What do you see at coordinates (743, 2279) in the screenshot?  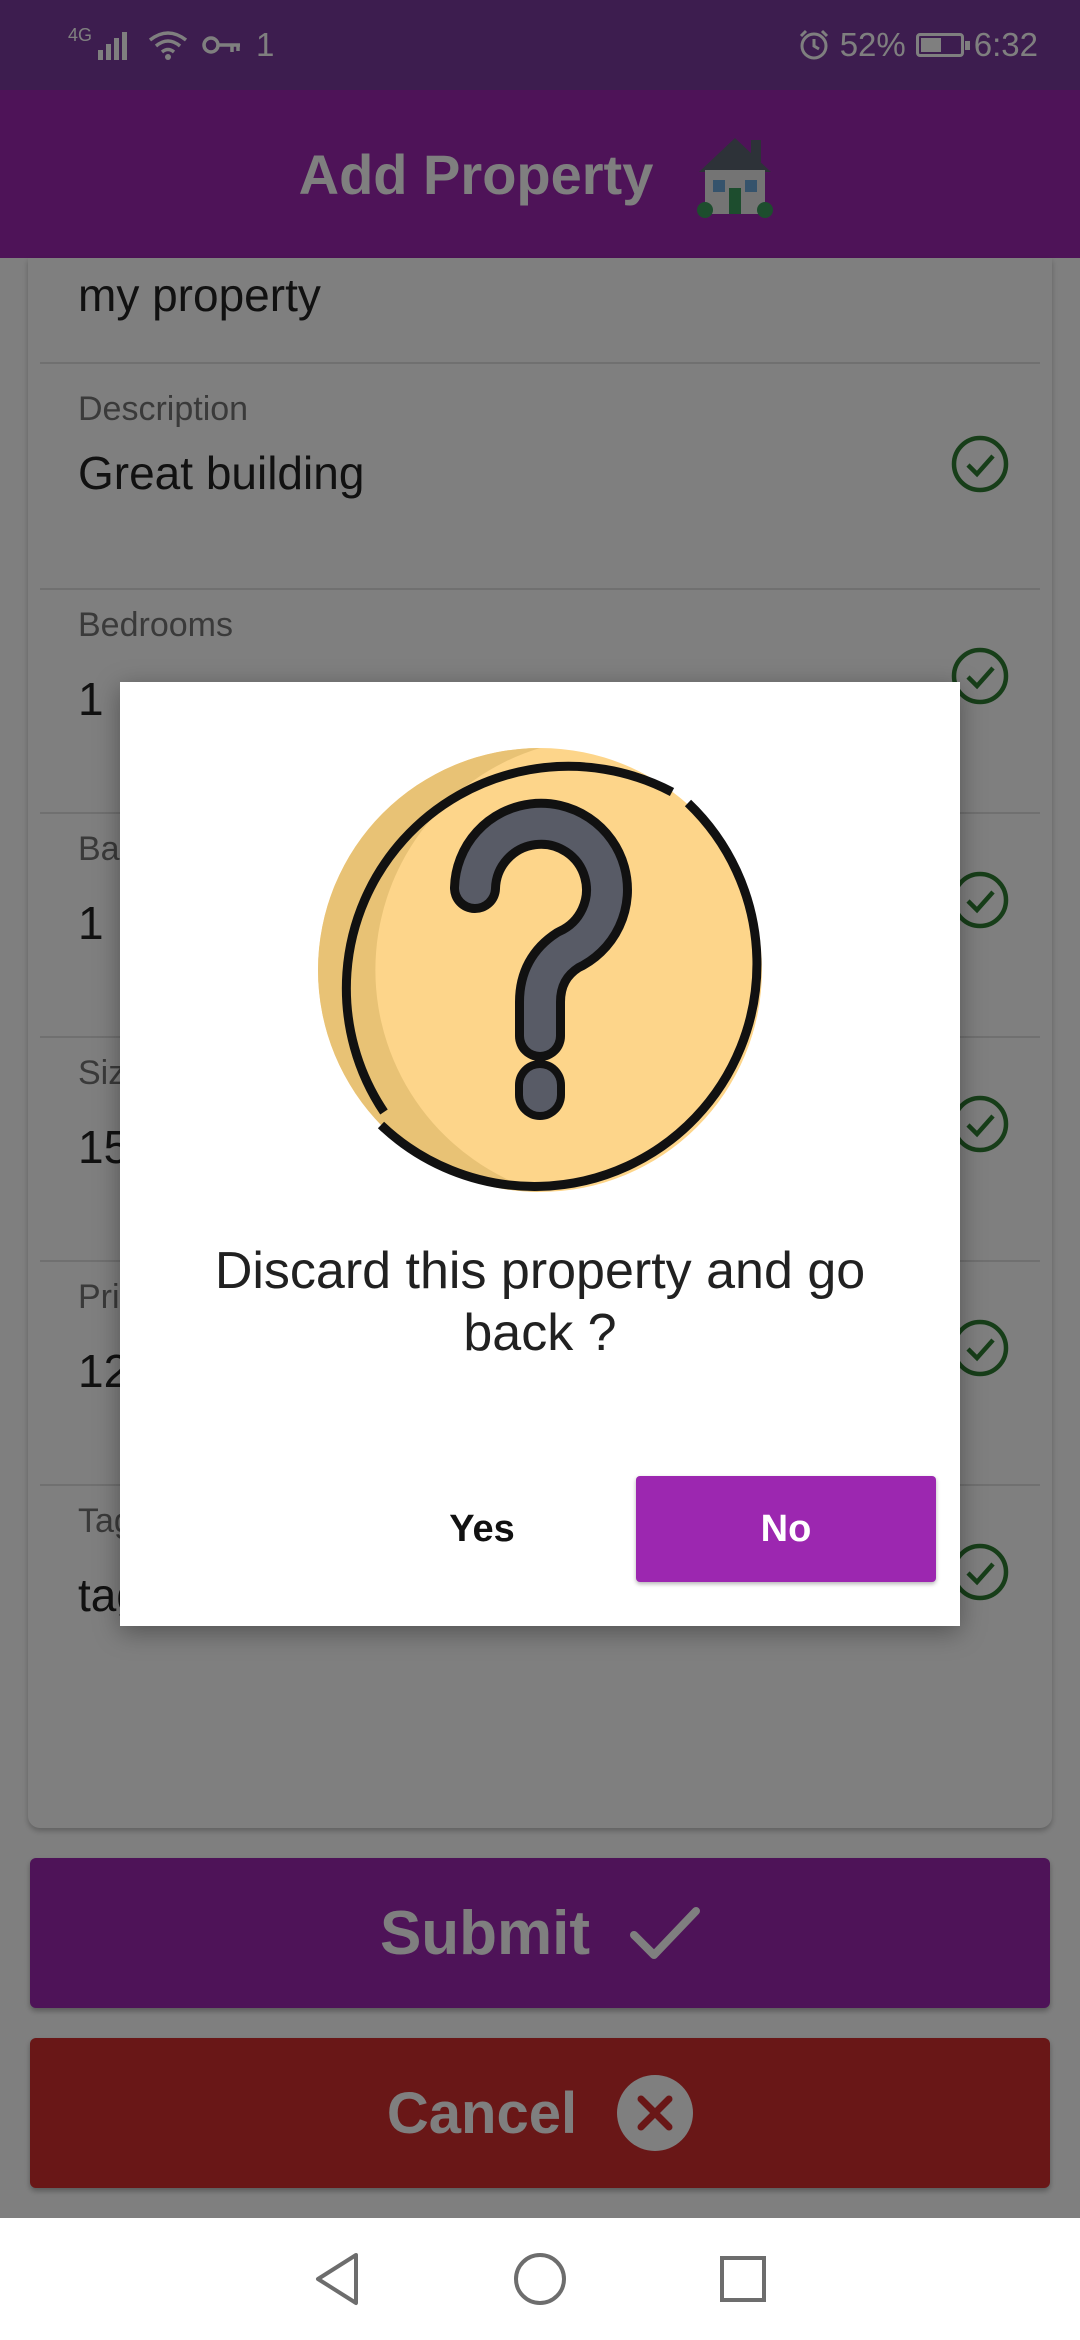 I see `recents-icon` at bounding box center [743, 2279].